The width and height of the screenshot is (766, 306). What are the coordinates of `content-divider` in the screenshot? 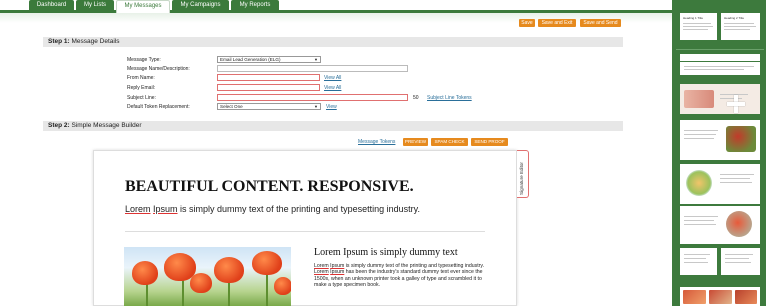 It's located at (305, 231).